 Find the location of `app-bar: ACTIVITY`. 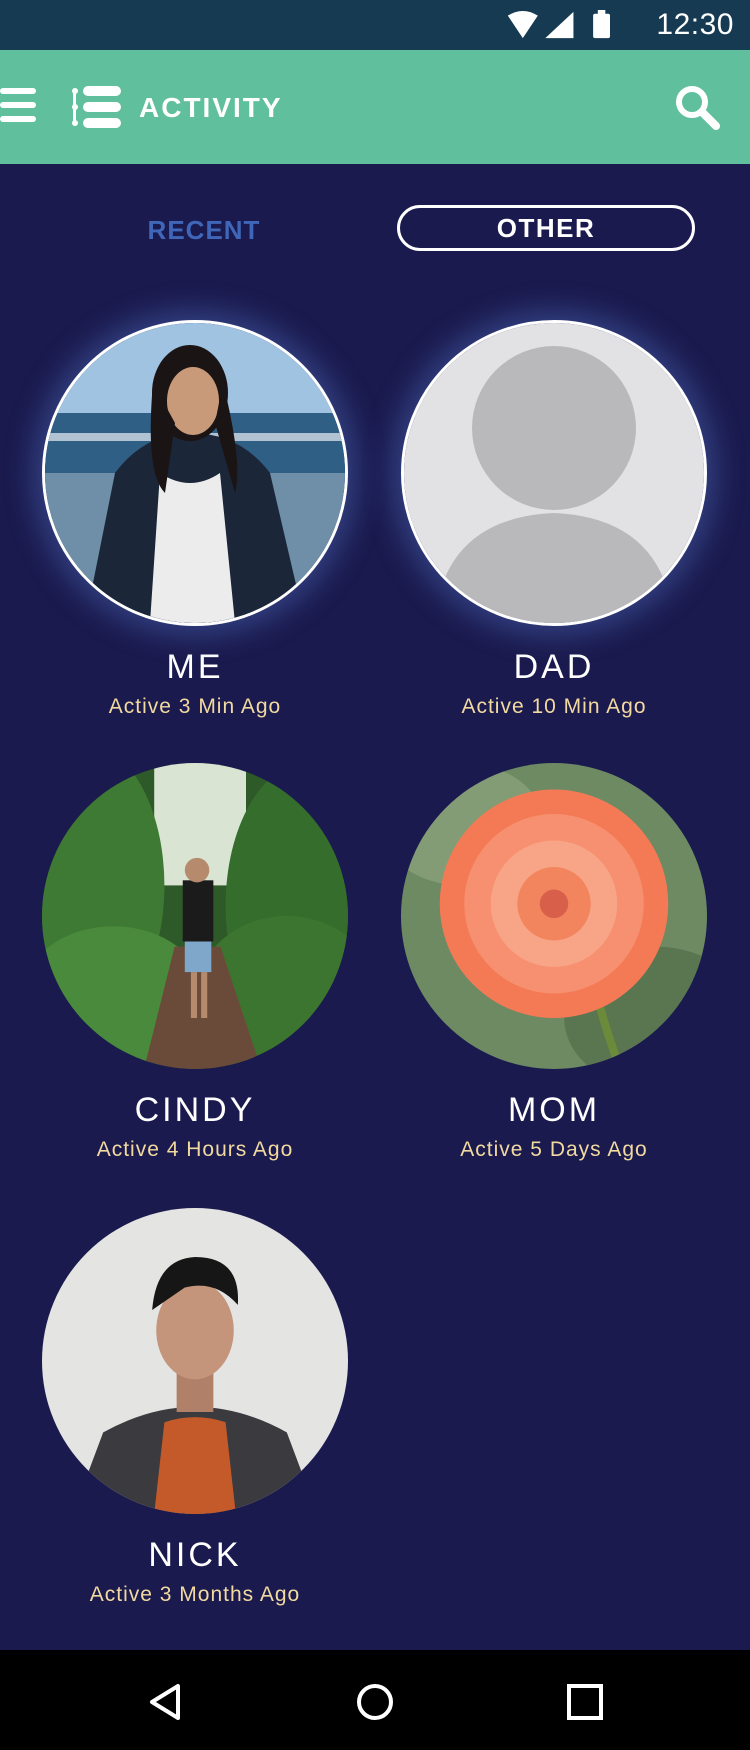

app-bar: ACTIVITY is located at coordinates (375, 107).